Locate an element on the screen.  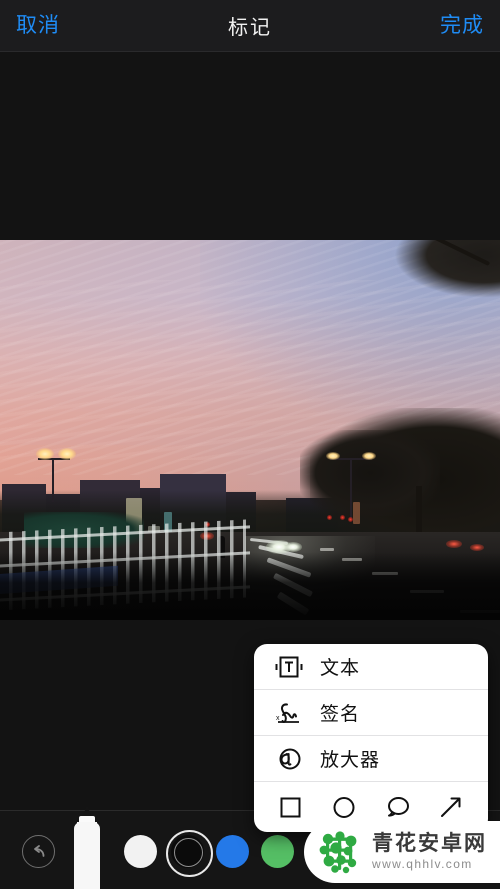
markup-tools-popup: 文本 x 签名 放大器 is located at coordinates (371, 738).